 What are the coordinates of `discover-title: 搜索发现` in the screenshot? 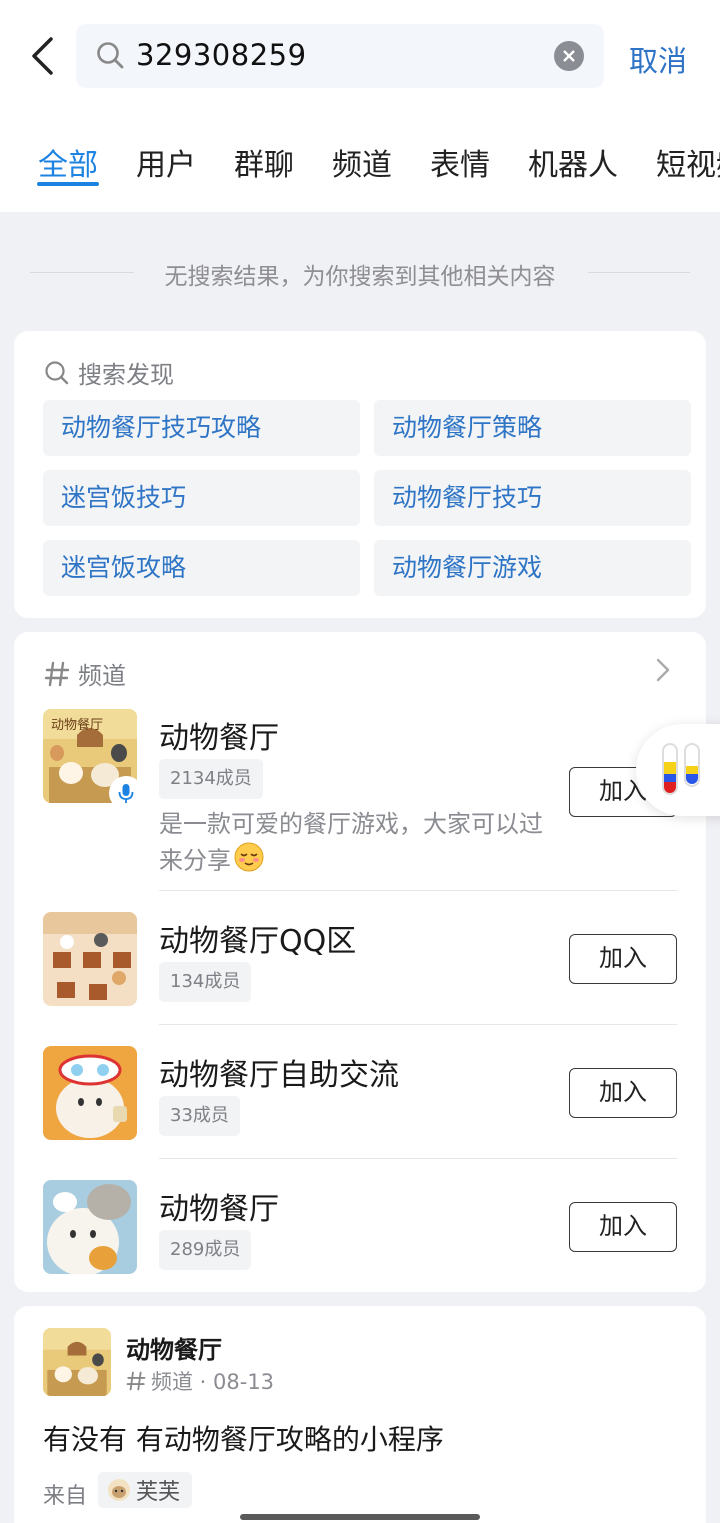 It's located at (126, 375).